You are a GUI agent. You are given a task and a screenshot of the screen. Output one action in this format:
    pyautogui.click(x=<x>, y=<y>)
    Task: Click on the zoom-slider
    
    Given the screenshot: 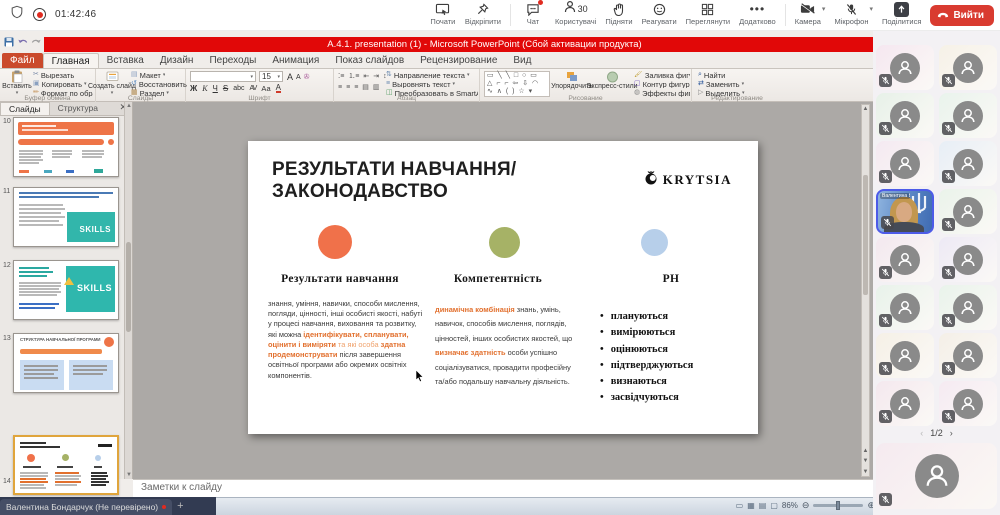 What is the action you would take?
    pyautogui.click(x=838, y=505)
    